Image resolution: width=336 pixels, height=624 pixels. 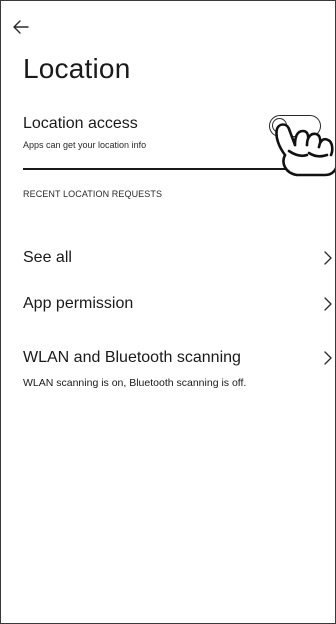 I want to click on app-permission-label: App permission, so click(x=78, y=303).